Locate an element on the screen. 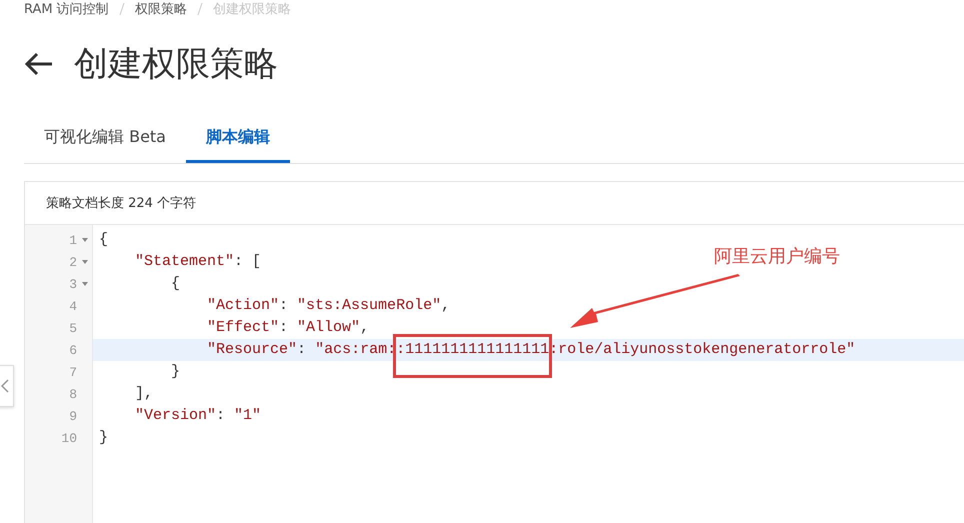 Image resolution: width=964 pixels, height=523 pixels. collapse-handle is located at coordinates (7, 386).